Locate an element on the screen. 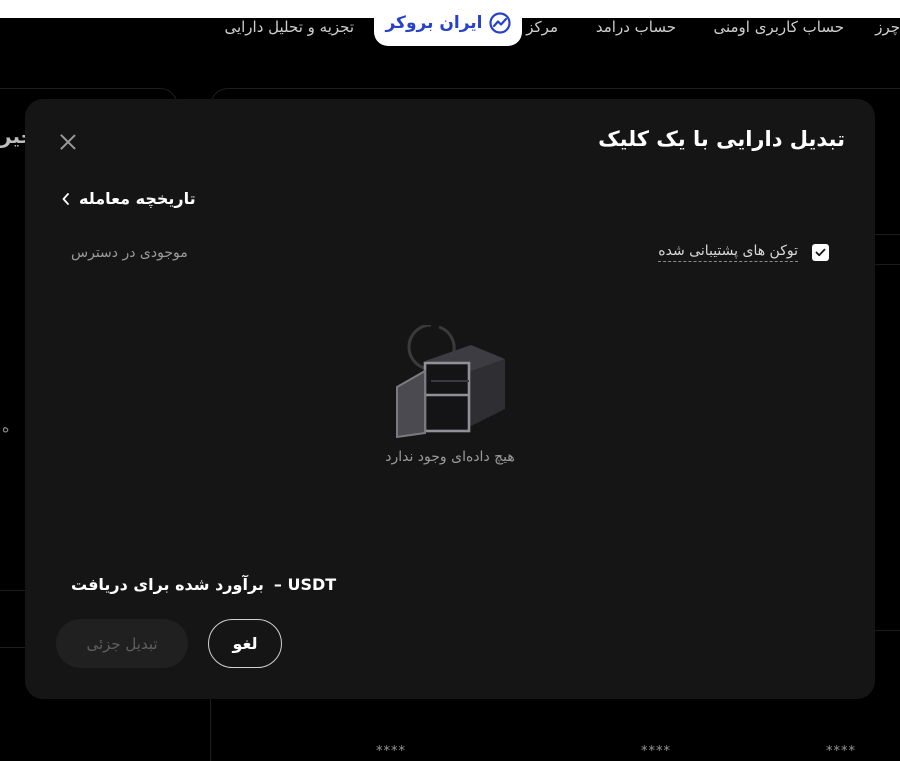 The height and width of the screenshot is (761, 900). empty-state-text: هیچ داده‌ای وجود ندارد is located at coordinates (450, 457).